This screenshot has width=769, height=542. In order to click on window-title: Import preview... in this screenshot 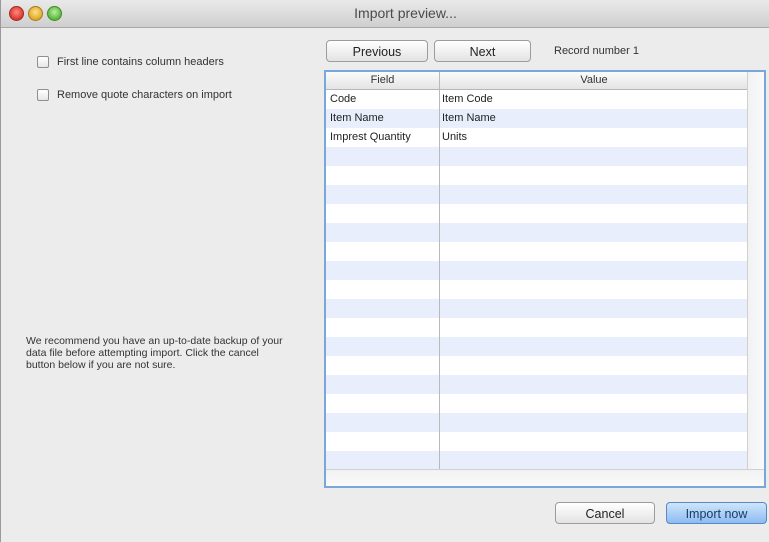, I will do `click(405, 13)`.